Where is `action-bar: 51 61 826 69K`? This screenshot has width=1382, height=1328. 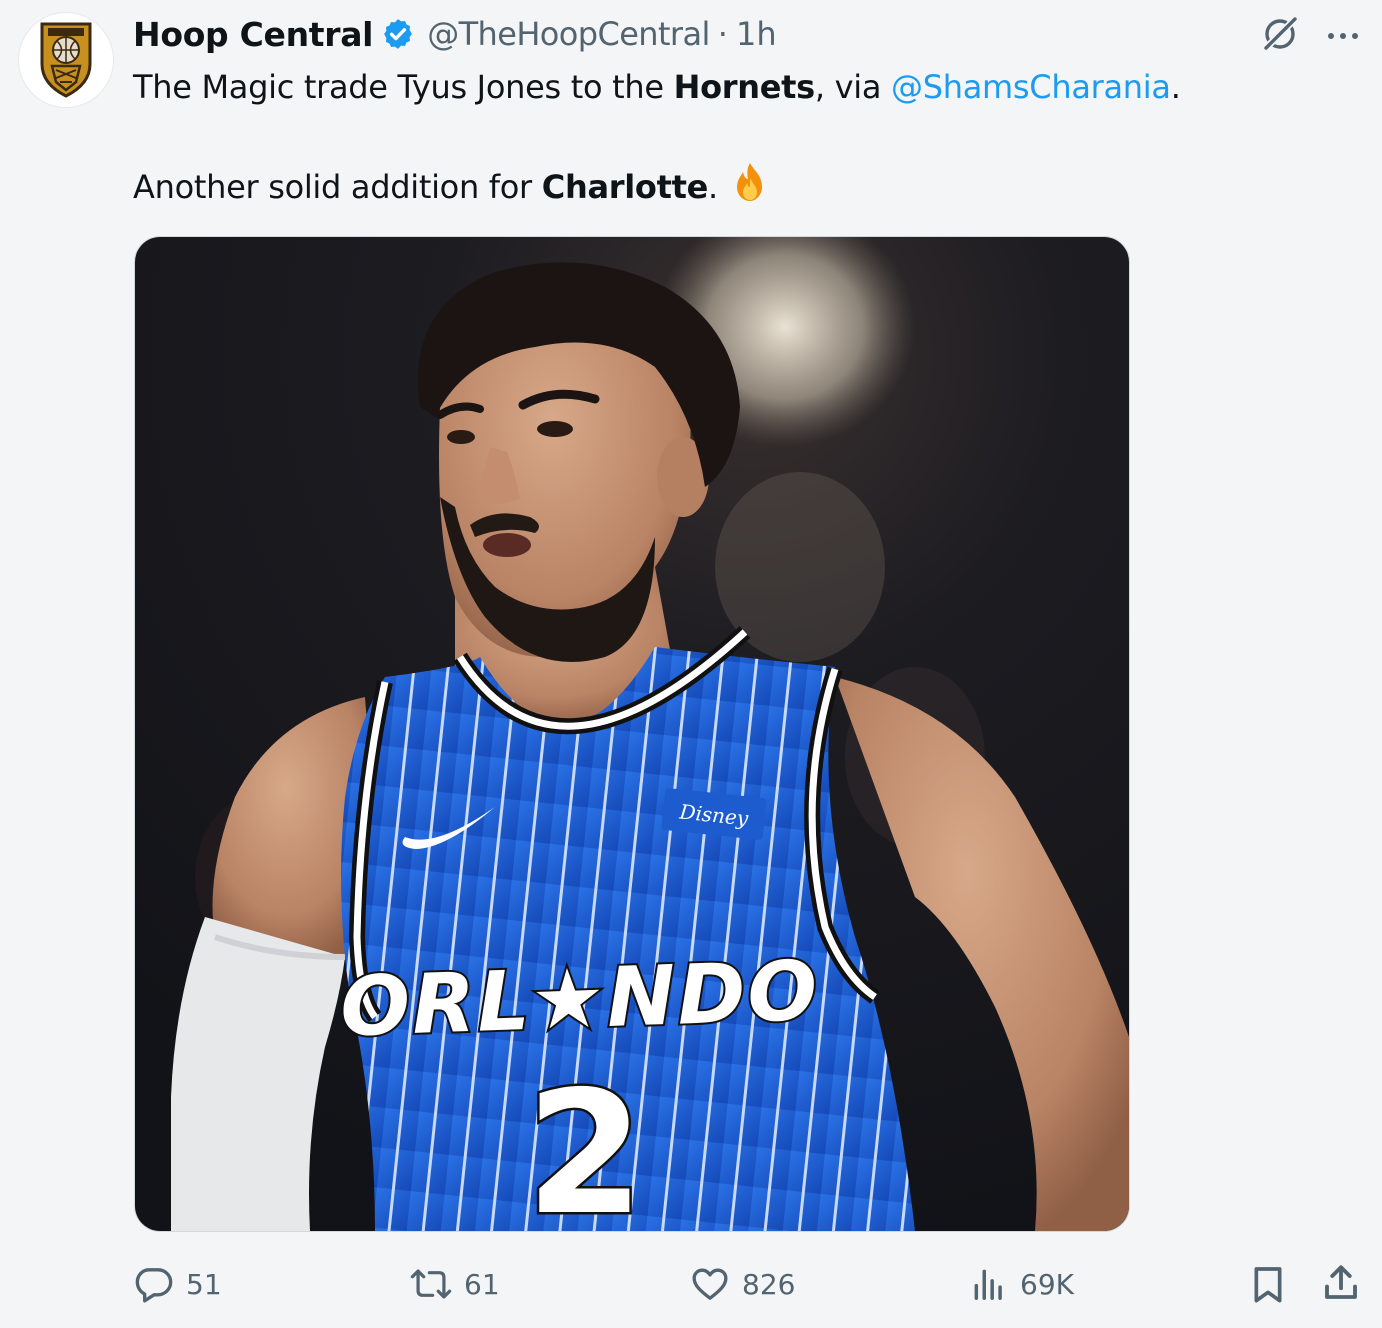 action-bar: 51 61 826 69K is located at coordinates (691, 1286).